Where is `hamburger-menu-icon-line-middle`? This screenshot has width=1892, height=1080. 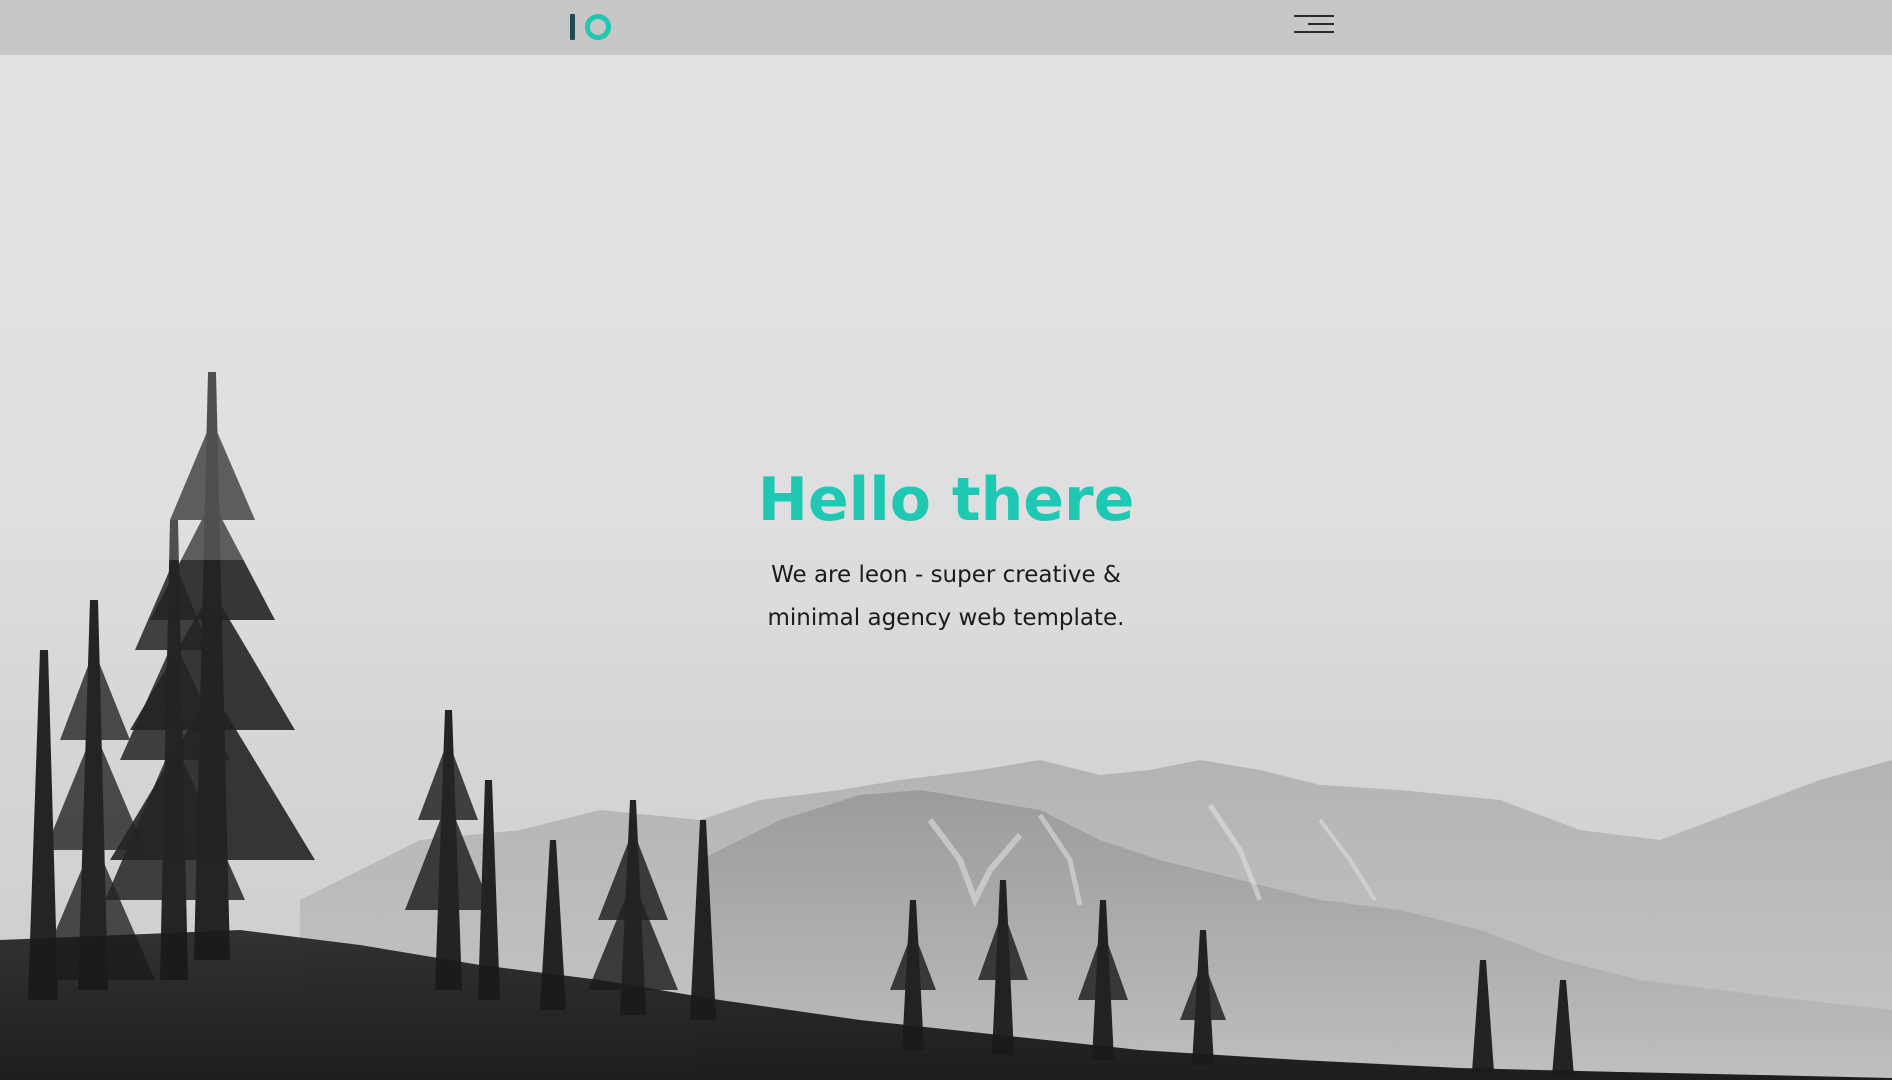
hamburger-menu-icon-line-middle is located at coordinates (1321, 24).